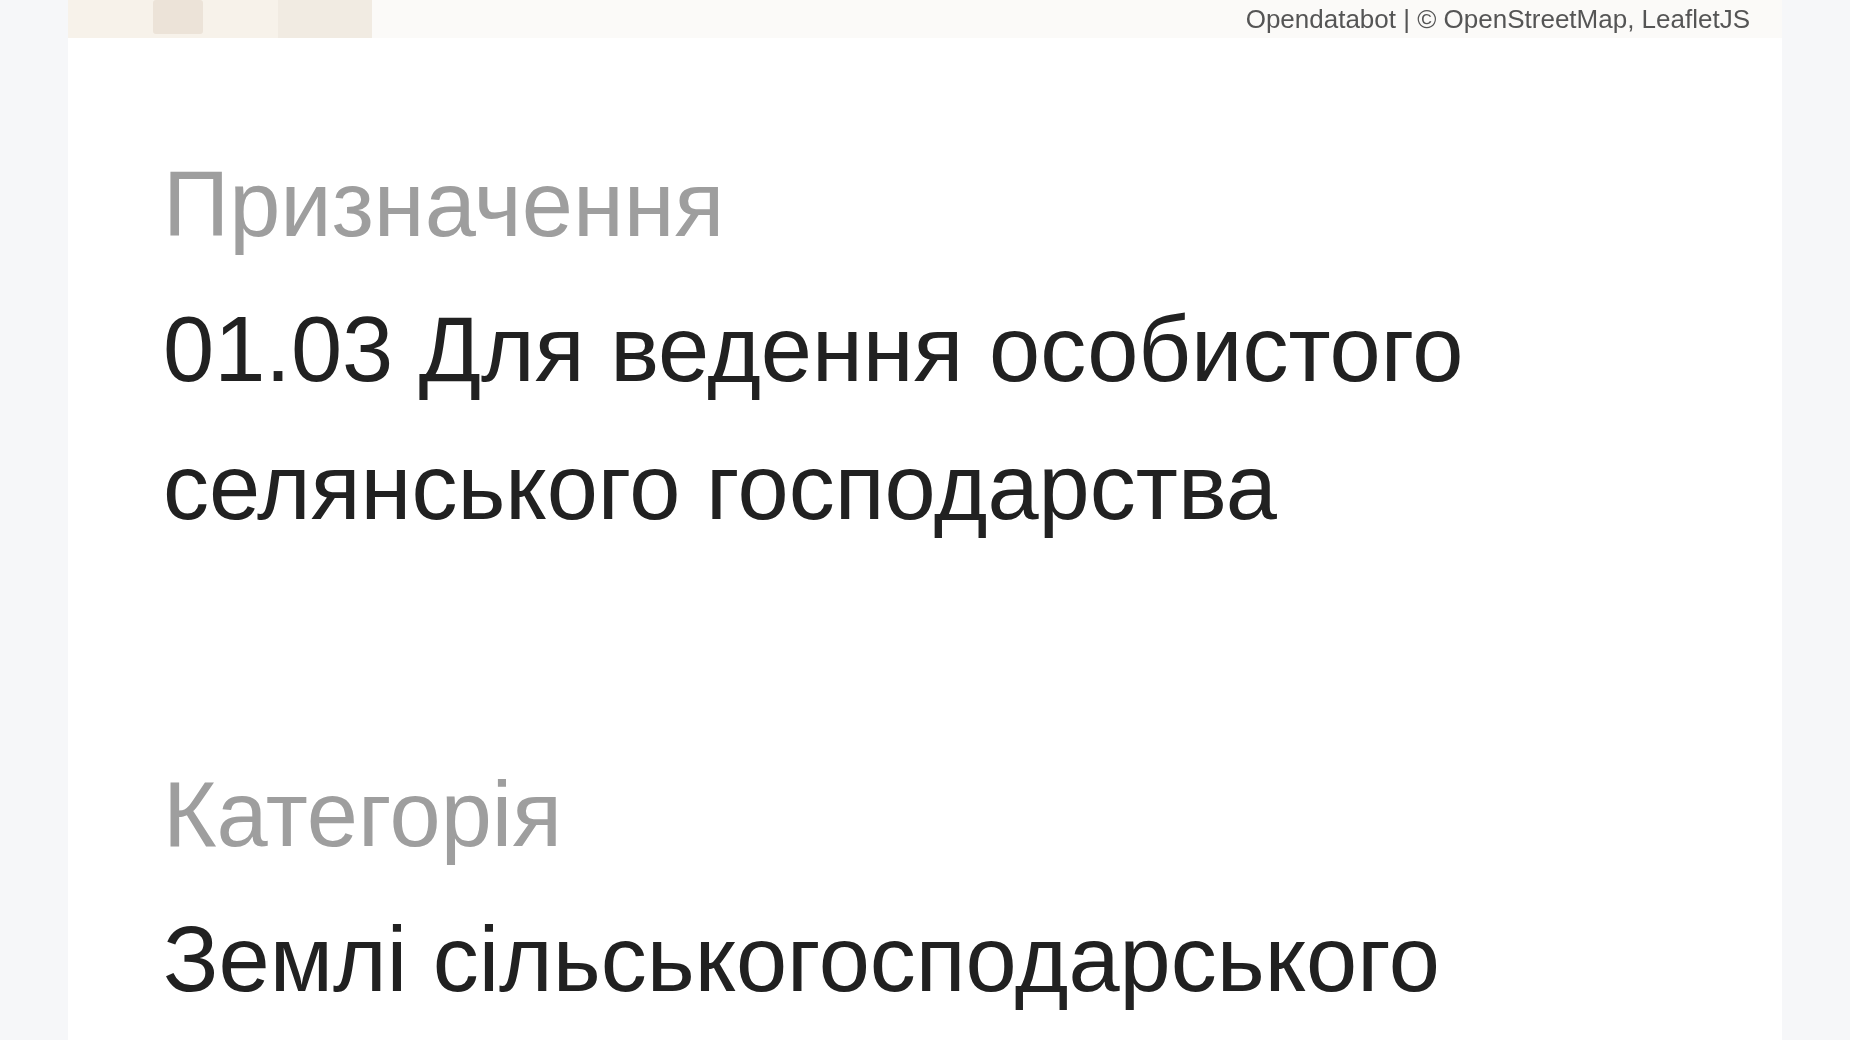  What do you see at coordinates (363, 814) in the screenshot?
I see `field-label: Категорія` at bounding box center [363, 814].